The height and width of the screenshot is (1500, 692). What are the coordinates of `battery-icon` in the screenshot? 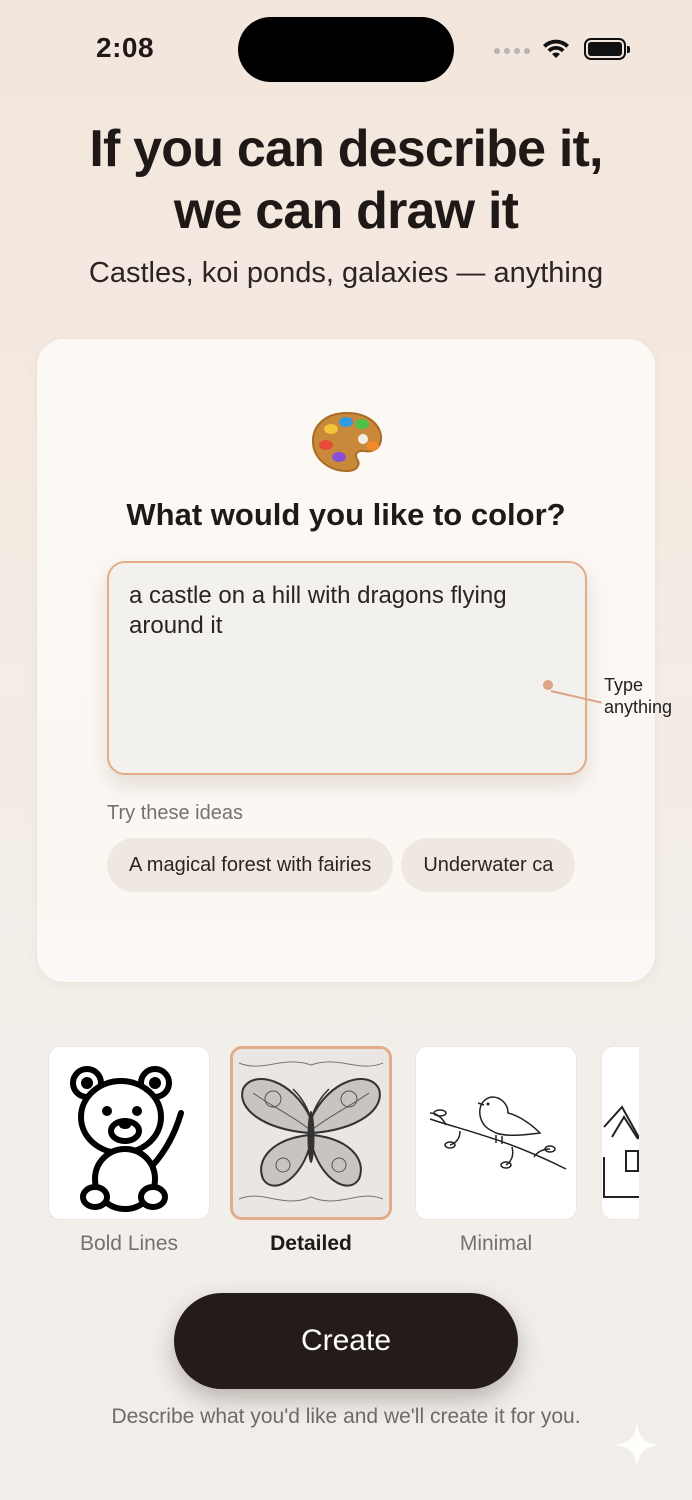 It's located at (607, 49).